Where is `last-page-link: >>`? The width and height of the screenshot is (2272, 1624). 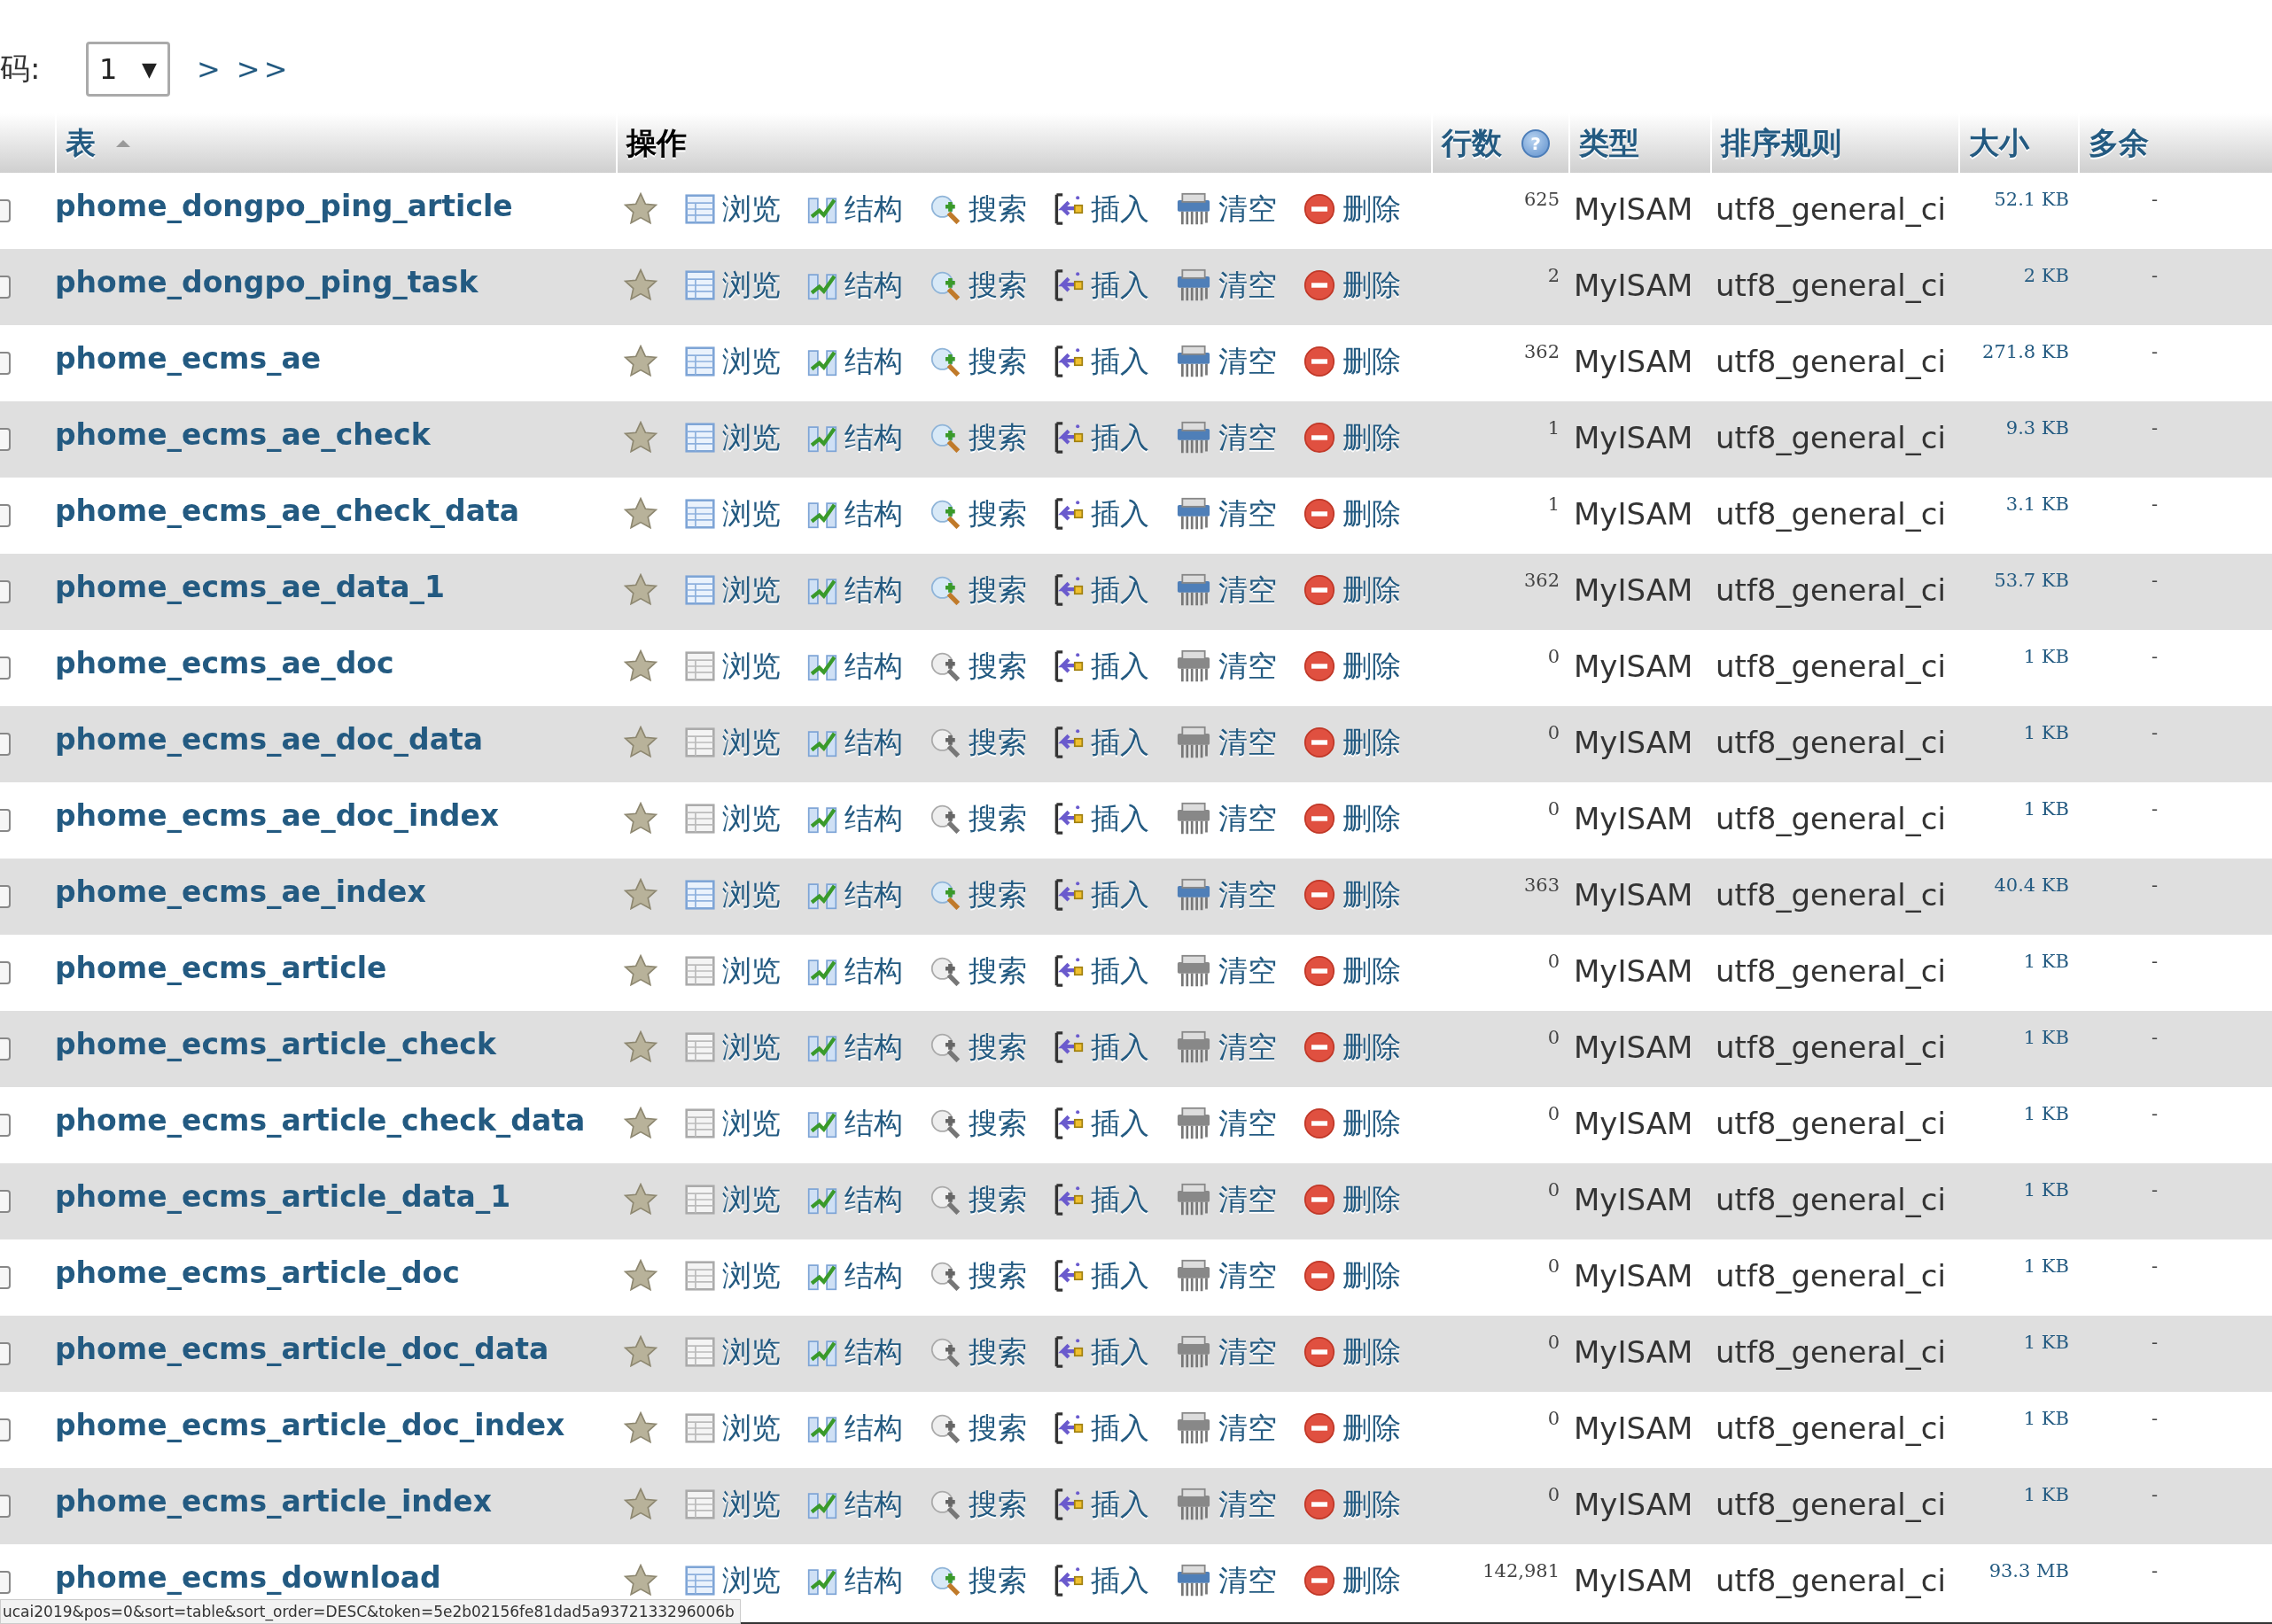
last-page-link: >> is located at coordinates (264, 69).